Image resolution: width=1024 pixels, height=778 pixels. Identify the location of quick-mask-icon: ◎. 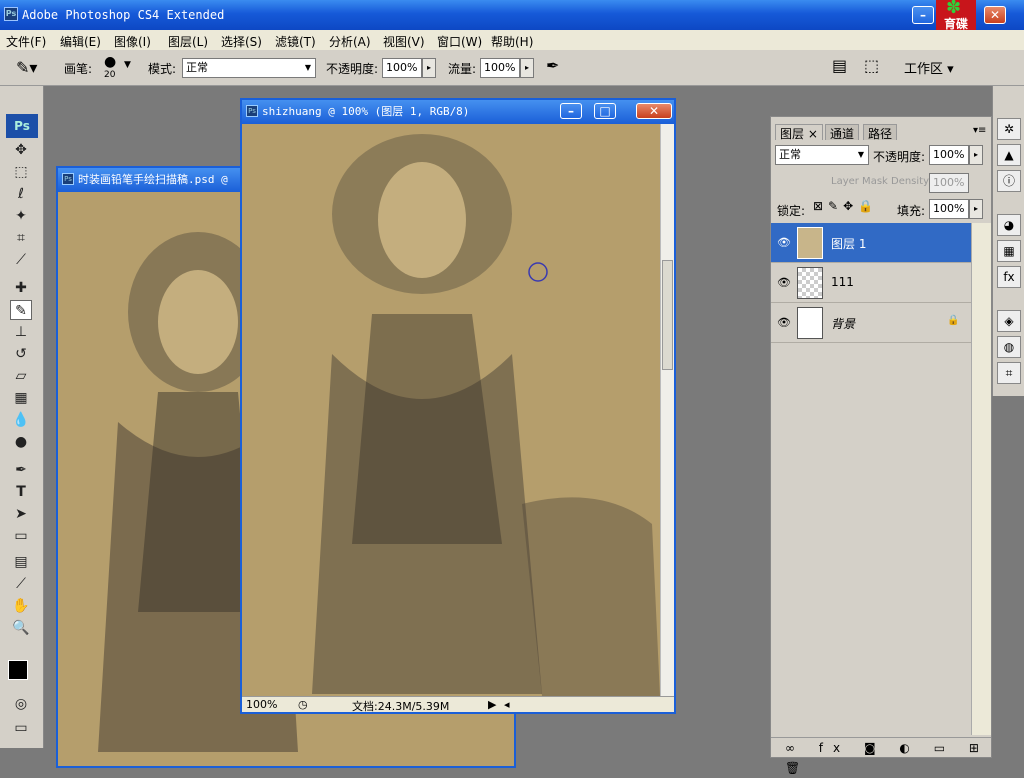
(21, 704).